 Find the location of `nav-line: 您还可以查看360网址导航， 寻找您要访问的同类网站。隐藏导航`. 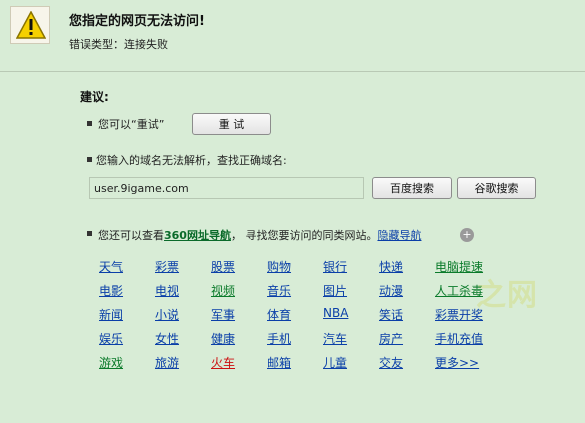

nav-line: 您还可以查看360网址导航， 寻找您要访问的同类网站。隐藏导航 is located at coordinates (259, 235).